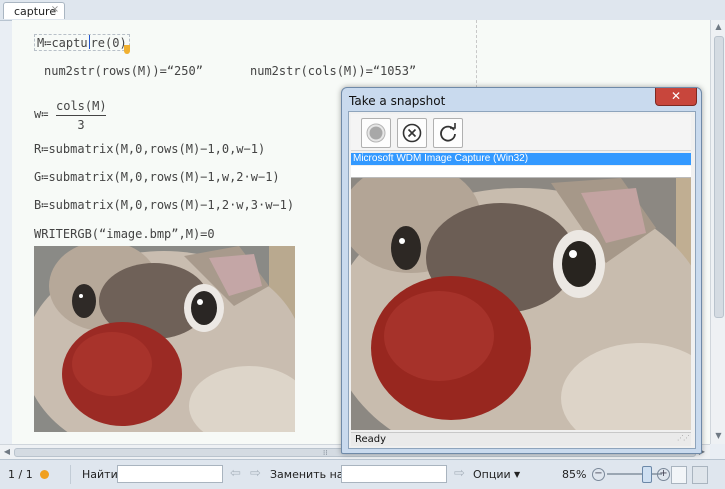 The width and height of the screenshot is (725, 489). What do you see at coordinates (149, 149) in the screenshot?
I see `region-r: R≔submatrix(M,0,rows(M)−1,0,w−1)` at bounding box center [149, 149].